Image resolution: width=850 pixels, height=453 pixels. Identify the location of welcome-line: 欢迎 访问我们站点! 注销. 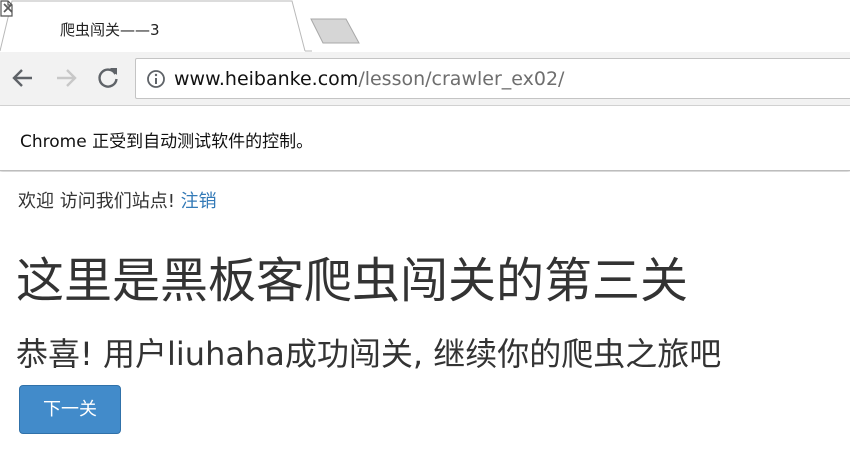
(117, 200).